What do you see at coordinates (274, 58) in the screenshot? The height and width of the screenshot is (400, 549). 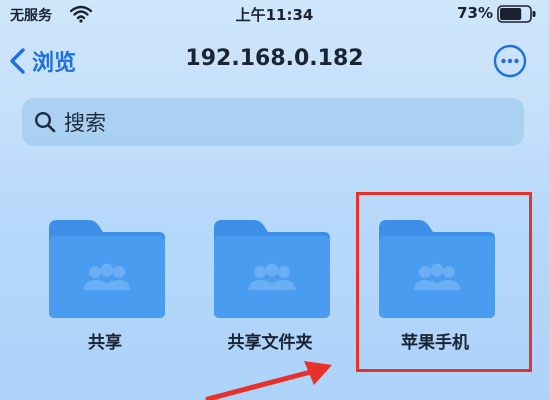 I see `page-title: 192.168.0.182` at bounding box center [274, 58].